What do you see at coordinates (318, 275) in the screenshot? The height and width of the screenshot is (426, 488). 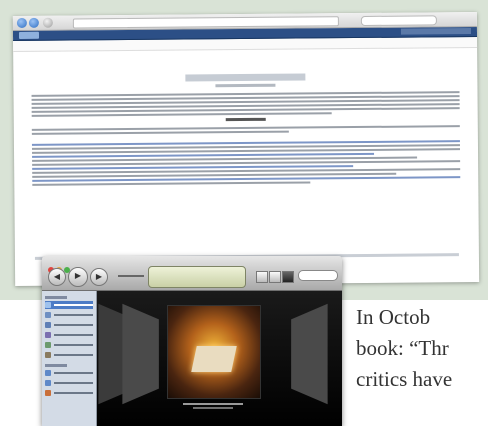 I see `search-icon` at bounding box center [318, 275].